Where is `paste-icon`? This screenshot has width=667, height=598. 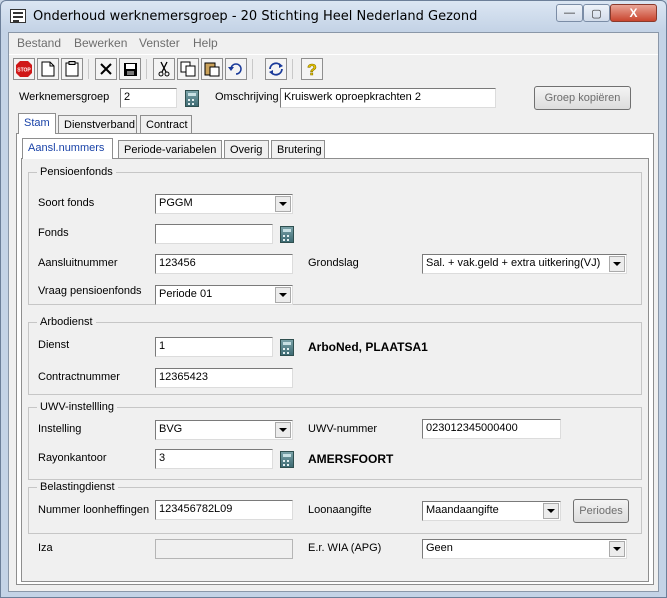 paste-icon is located at coordinates (212, 69).